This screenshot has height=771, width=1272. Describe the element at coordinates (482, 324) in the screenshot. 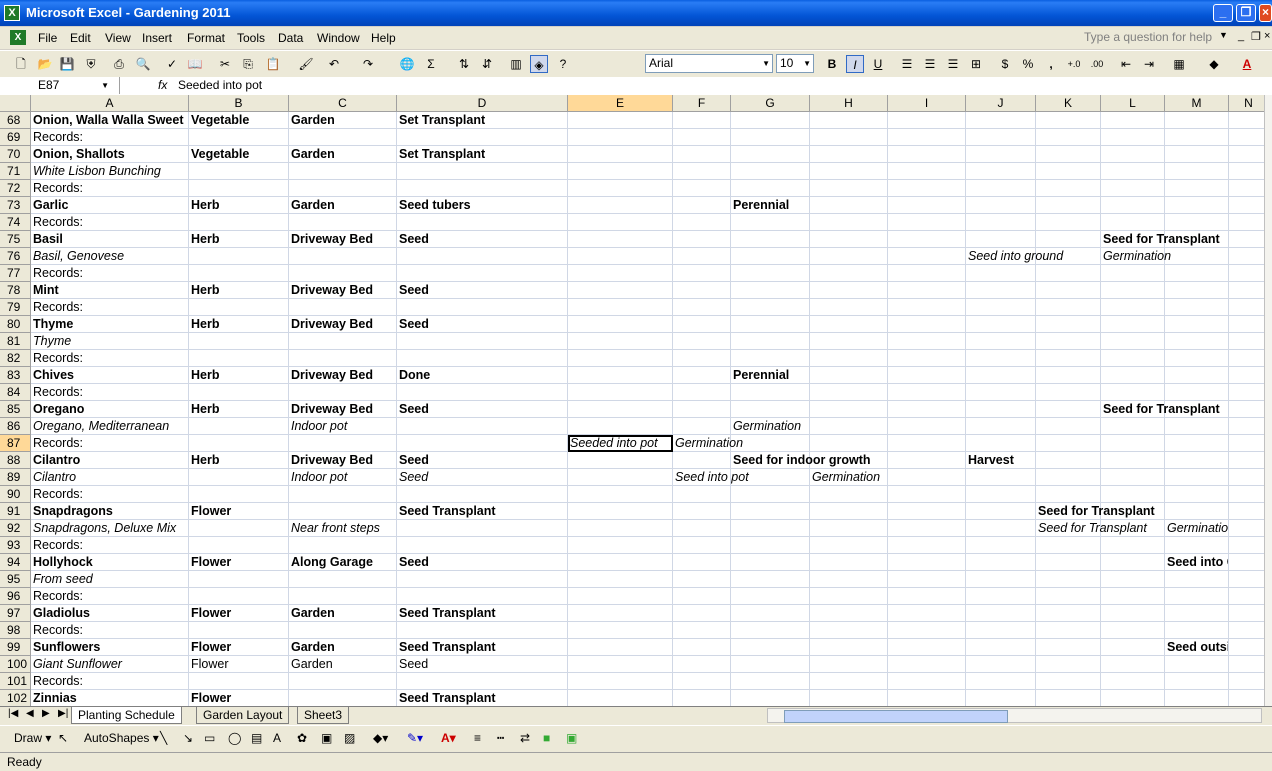

I see `cell-d80: Seed` at that location.